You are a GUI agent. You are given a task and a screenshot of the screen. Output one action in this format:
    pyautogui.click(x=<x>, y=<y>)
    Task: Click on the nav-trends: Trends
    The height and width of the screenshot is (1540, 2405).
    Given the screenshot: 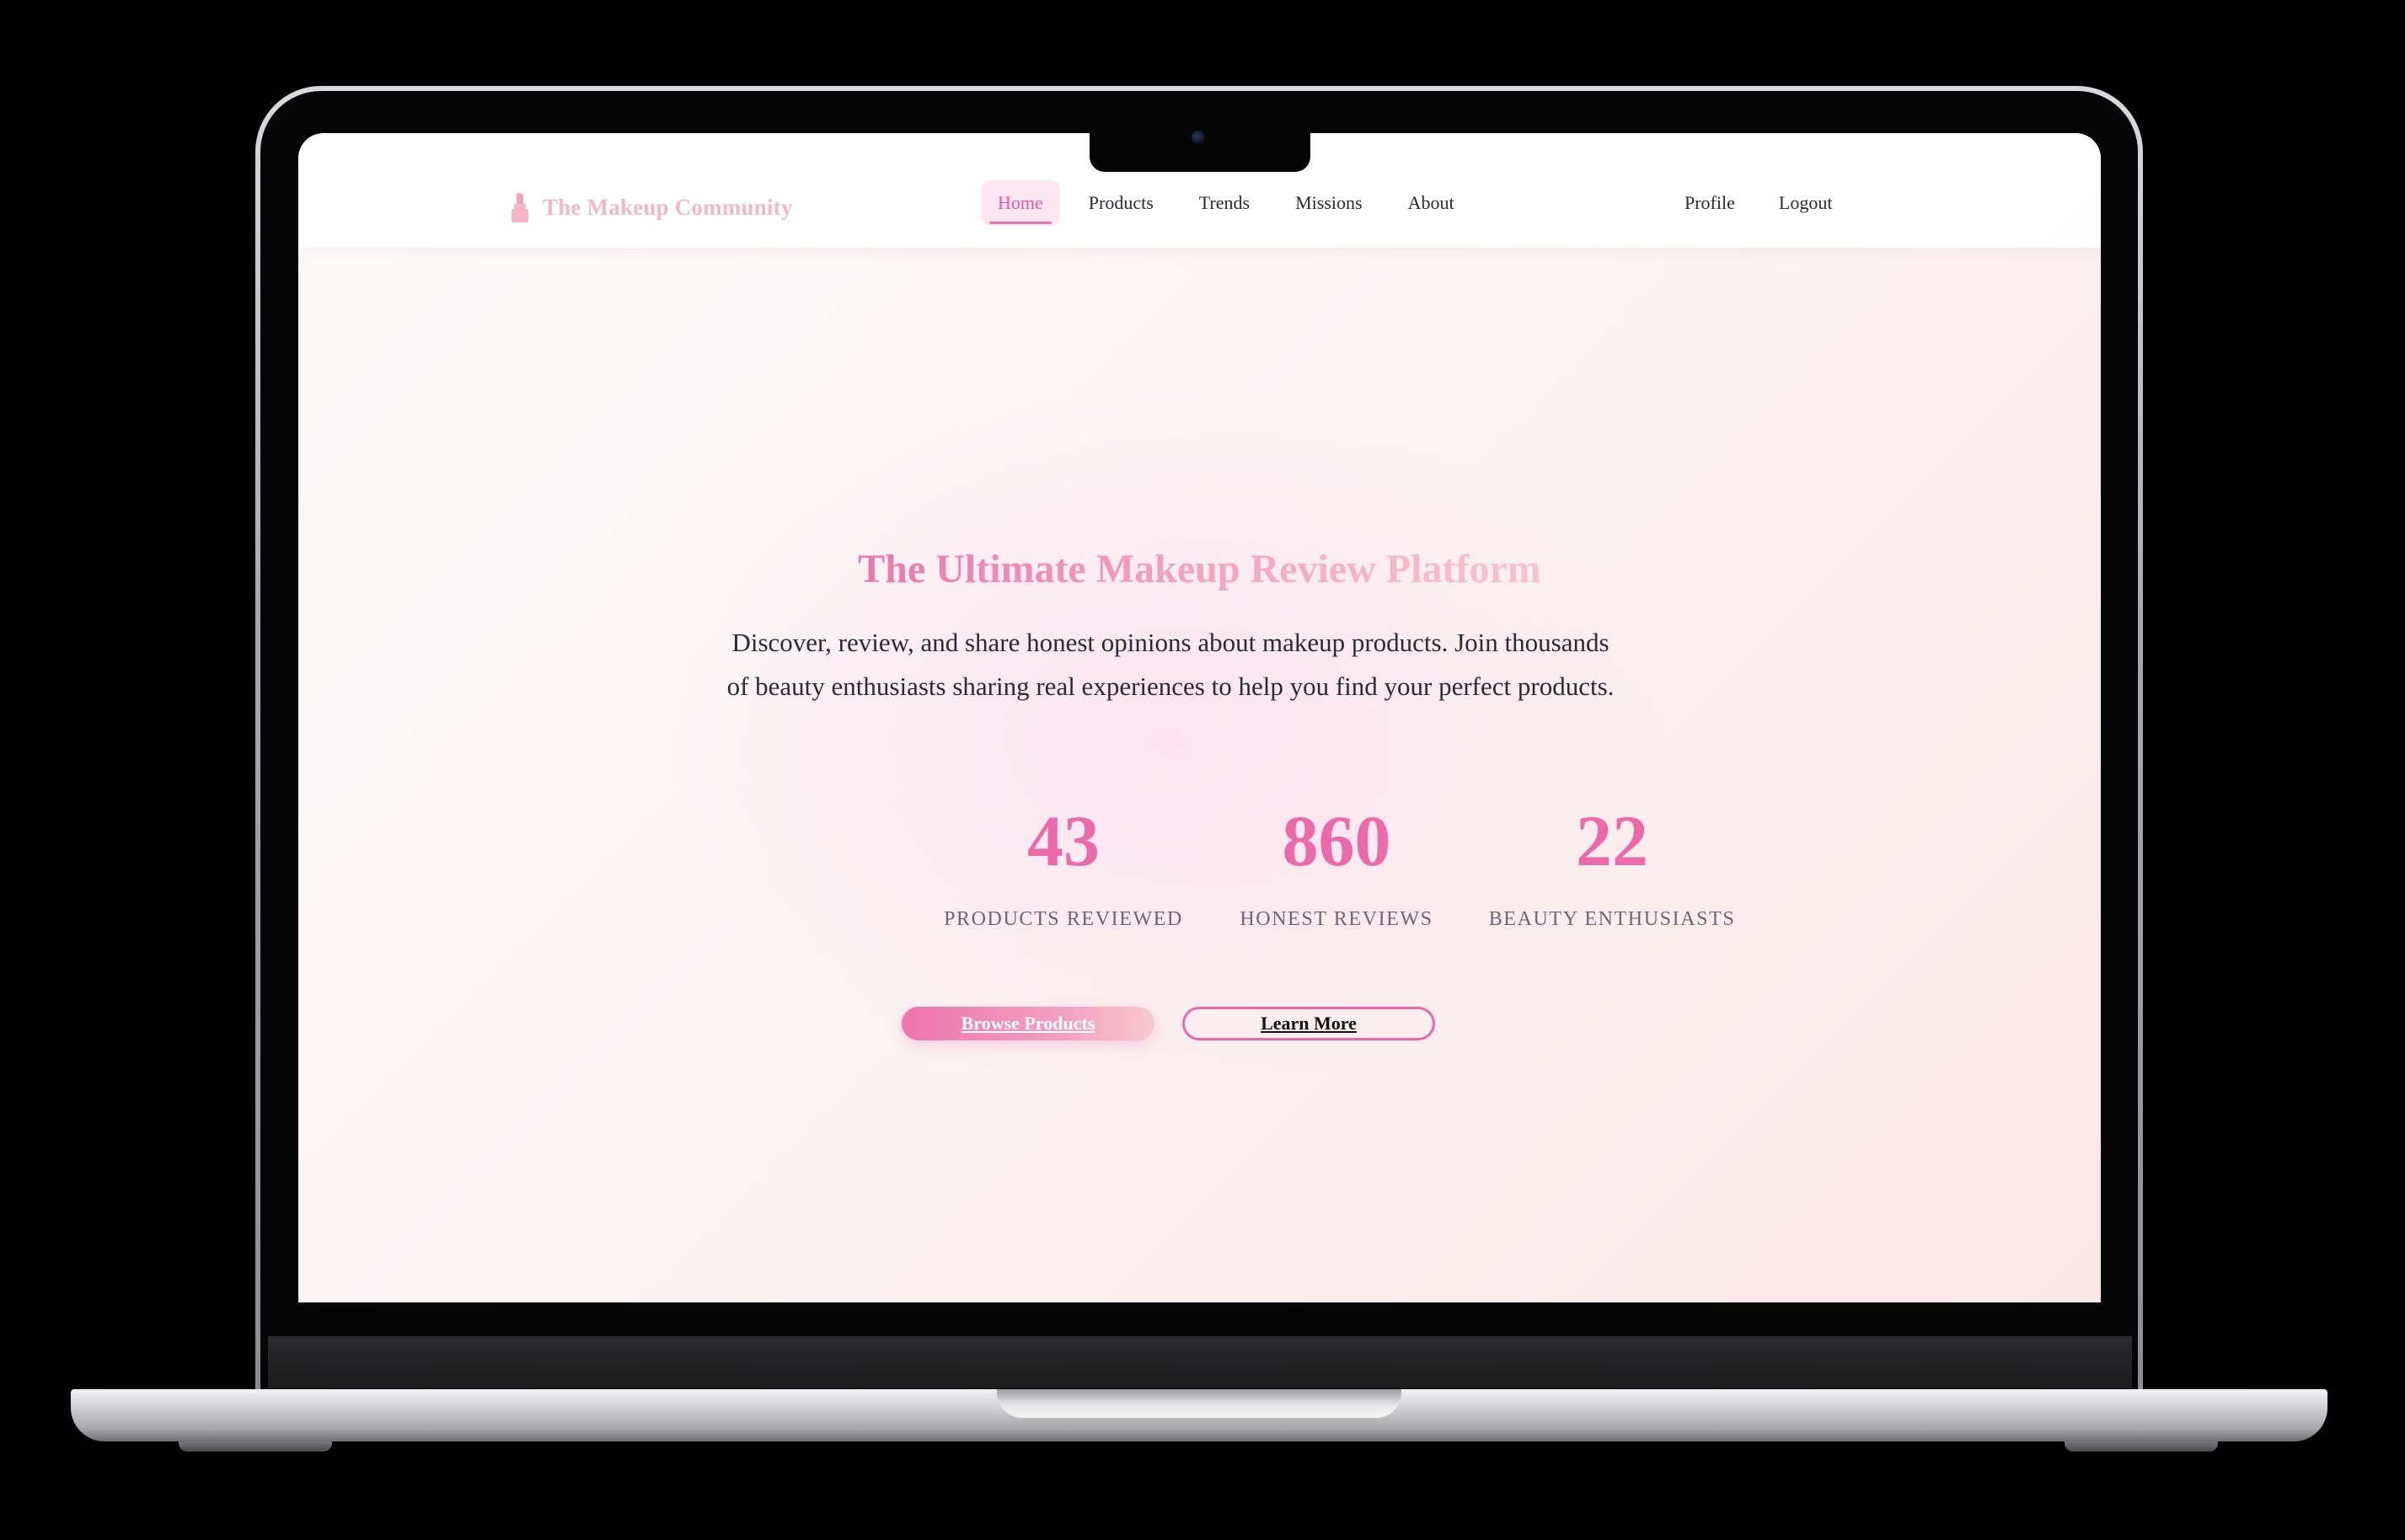 What is the action you would take?
    pyautogui.click(x=1224, y=203)
    